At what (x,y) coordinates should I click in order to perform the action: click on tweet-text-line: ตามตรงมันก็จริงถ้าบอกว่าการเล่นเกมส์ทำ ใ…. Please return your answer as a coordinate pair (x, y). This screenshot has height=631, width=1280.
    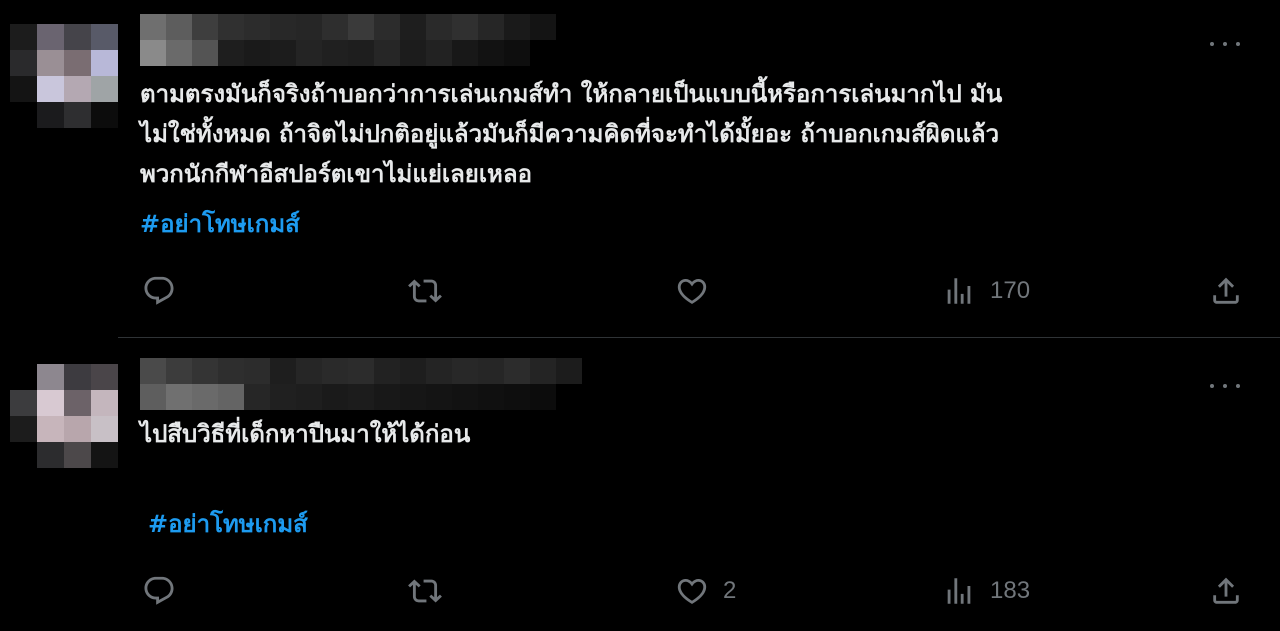
    Looking at the image, I should click on (571, 94).